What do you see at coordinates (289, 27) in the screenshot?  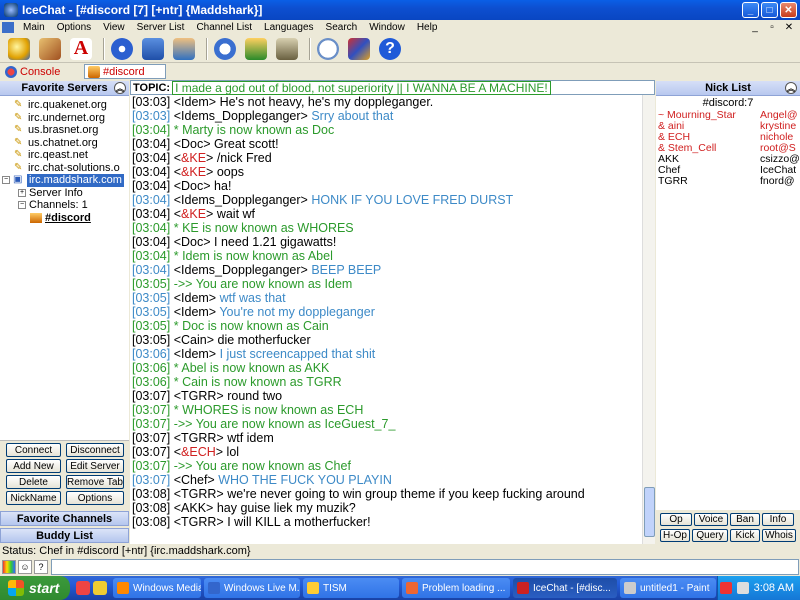 I see `menu-languages: Languages` at bounding box center [289, 27].